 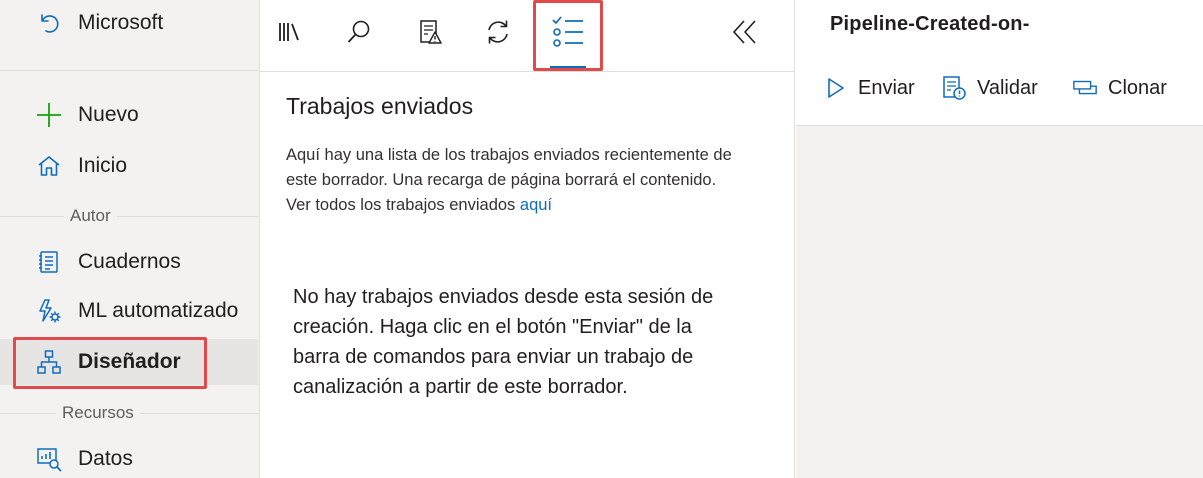 I want to click on clone-button: Clonar, so click(x=1119, y=88).